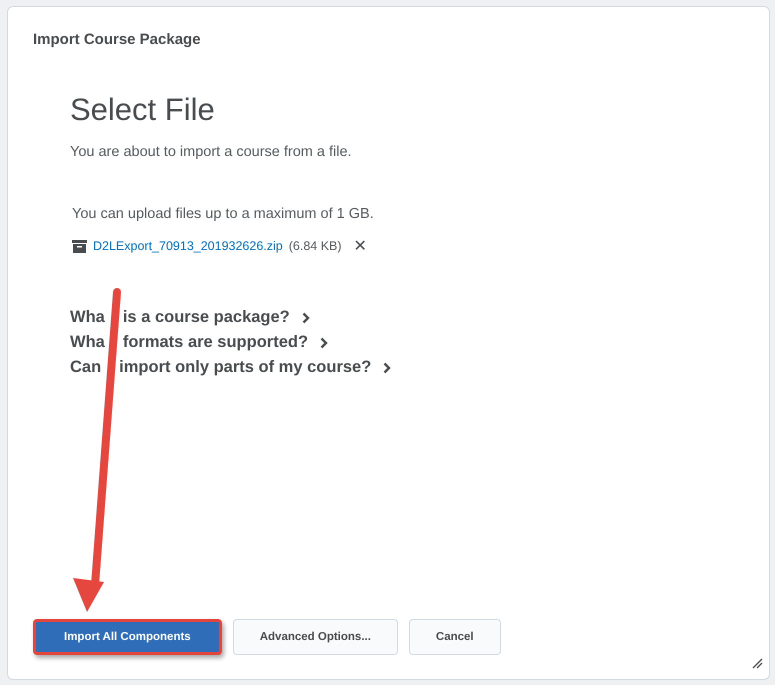 This screenshot has height=685, width=775. Describe the element at coordinates (454, 637) in the screenshot. I see `secondary-button: Cancel` at that location.